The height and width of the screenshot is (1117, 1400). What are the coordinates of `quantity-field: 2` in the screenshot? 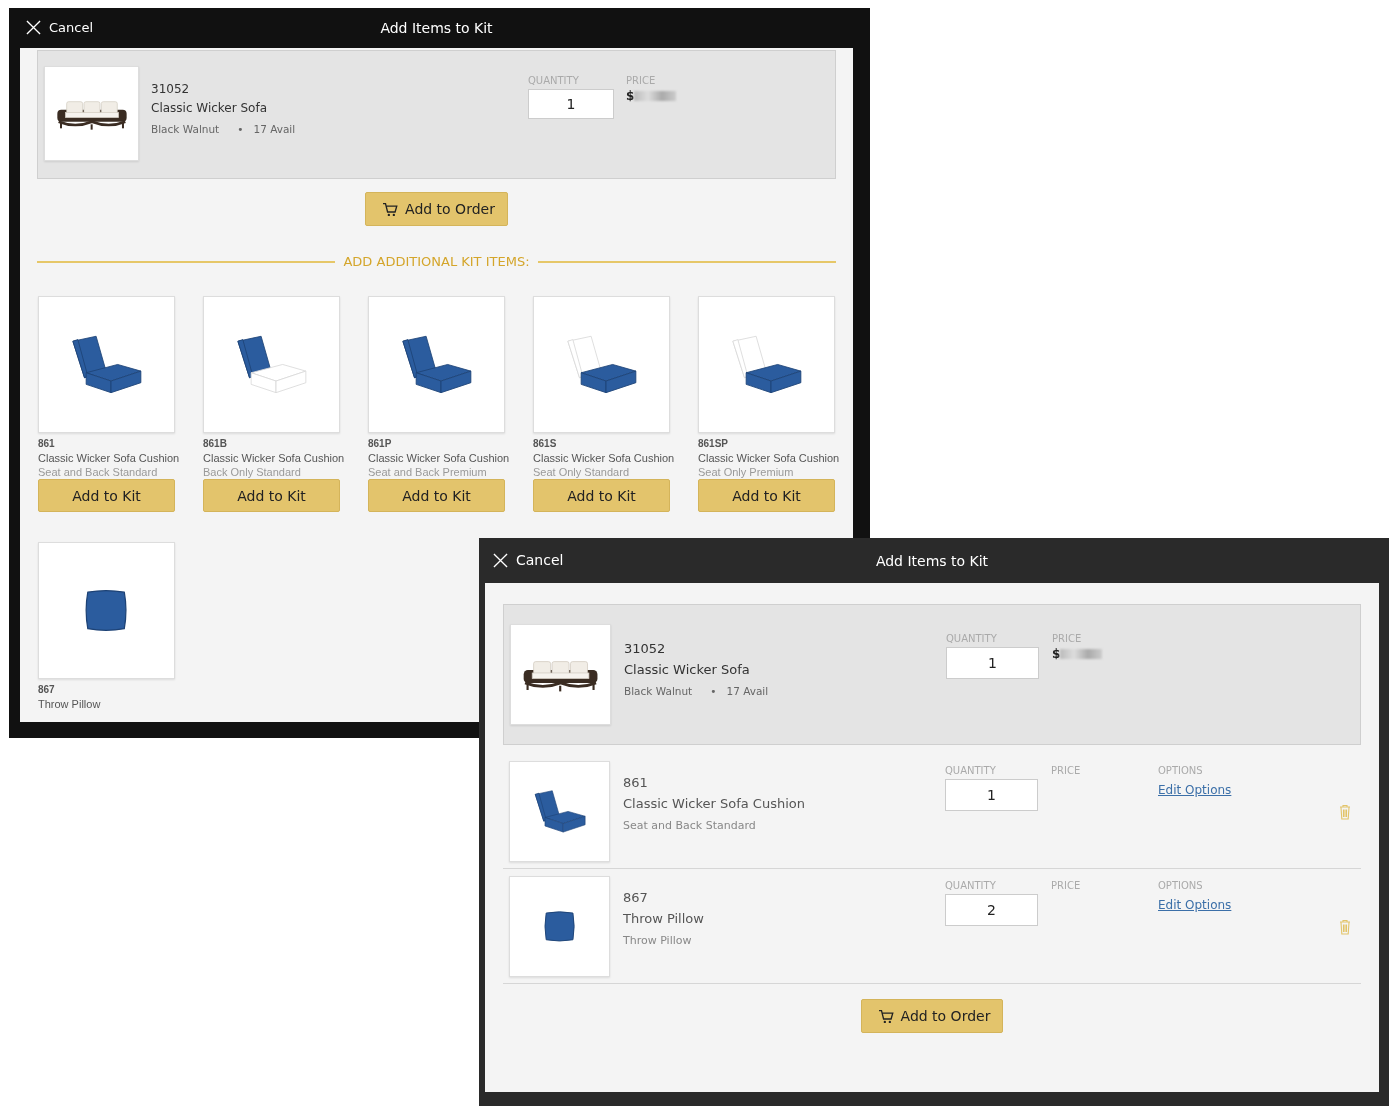 It's located at (991, 910).